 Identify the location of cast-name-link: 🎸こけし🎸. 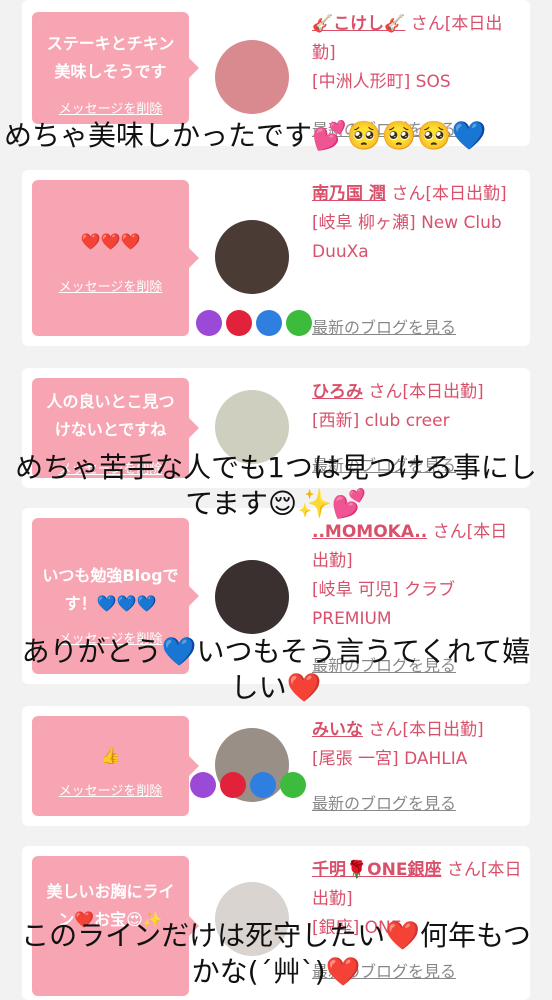
(358, 24).